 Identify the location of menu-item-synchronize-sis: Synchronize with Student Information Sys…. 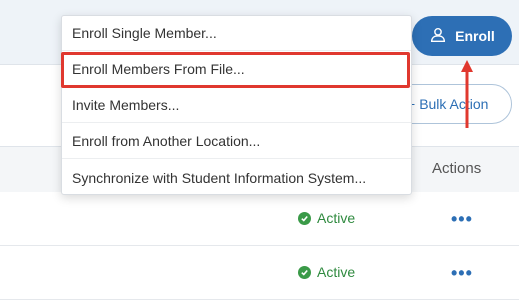
(236, 177).